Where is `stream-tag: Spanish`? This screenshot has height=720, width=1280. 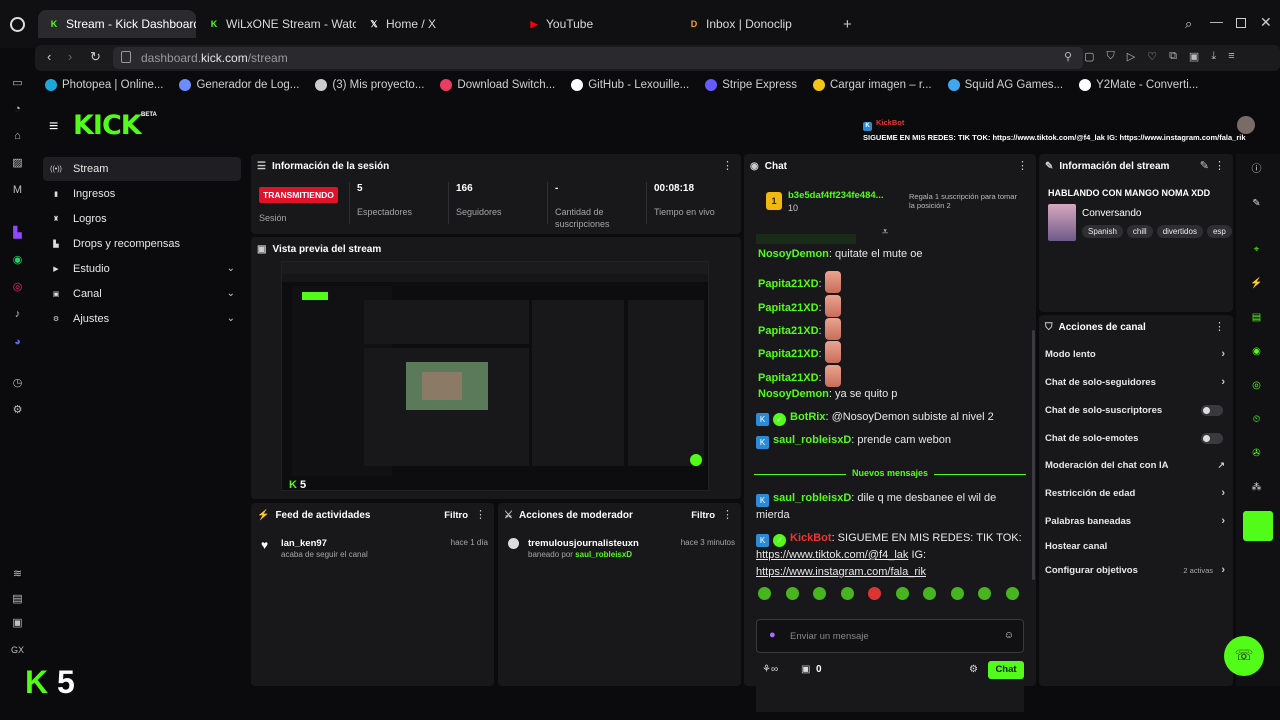 stream-tag: Spanish is located at coordinates (1102, 231).